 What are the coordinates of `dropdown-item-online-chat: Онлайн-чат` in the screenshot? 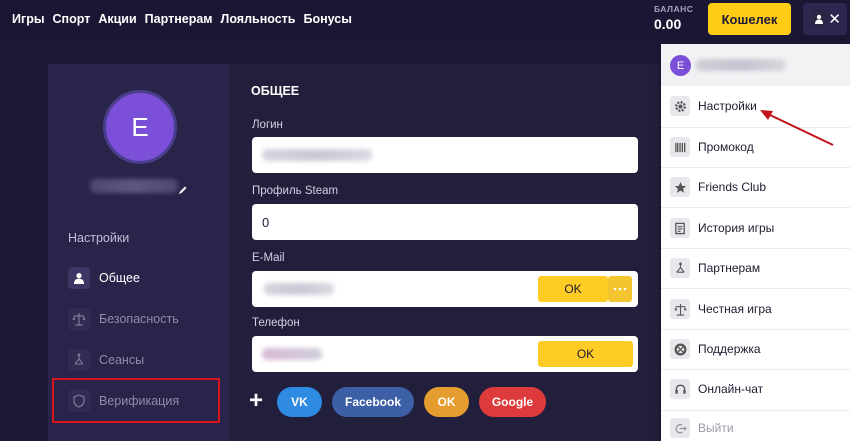 It's located at (716, 389).